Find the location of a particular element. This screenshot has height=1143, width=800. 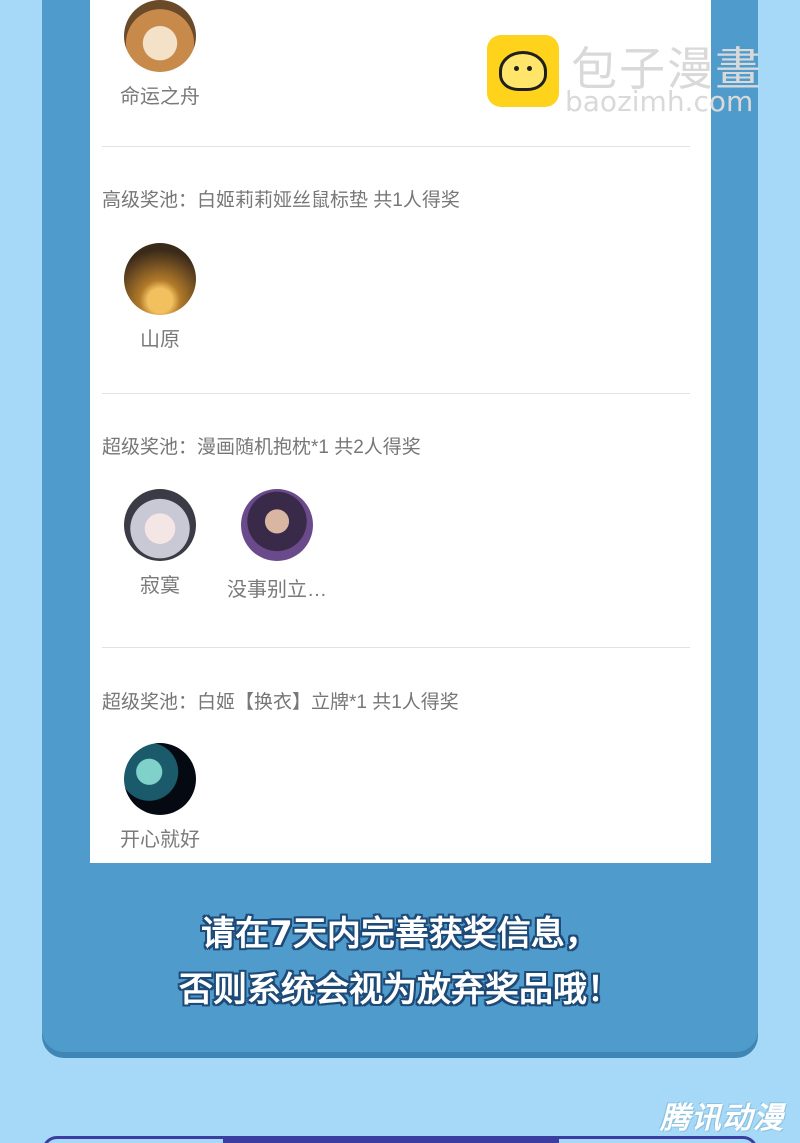

pool-label: 超级奖池：漫画随机抱枕*1 共2人得奖 is located at coordinates (261, 447).